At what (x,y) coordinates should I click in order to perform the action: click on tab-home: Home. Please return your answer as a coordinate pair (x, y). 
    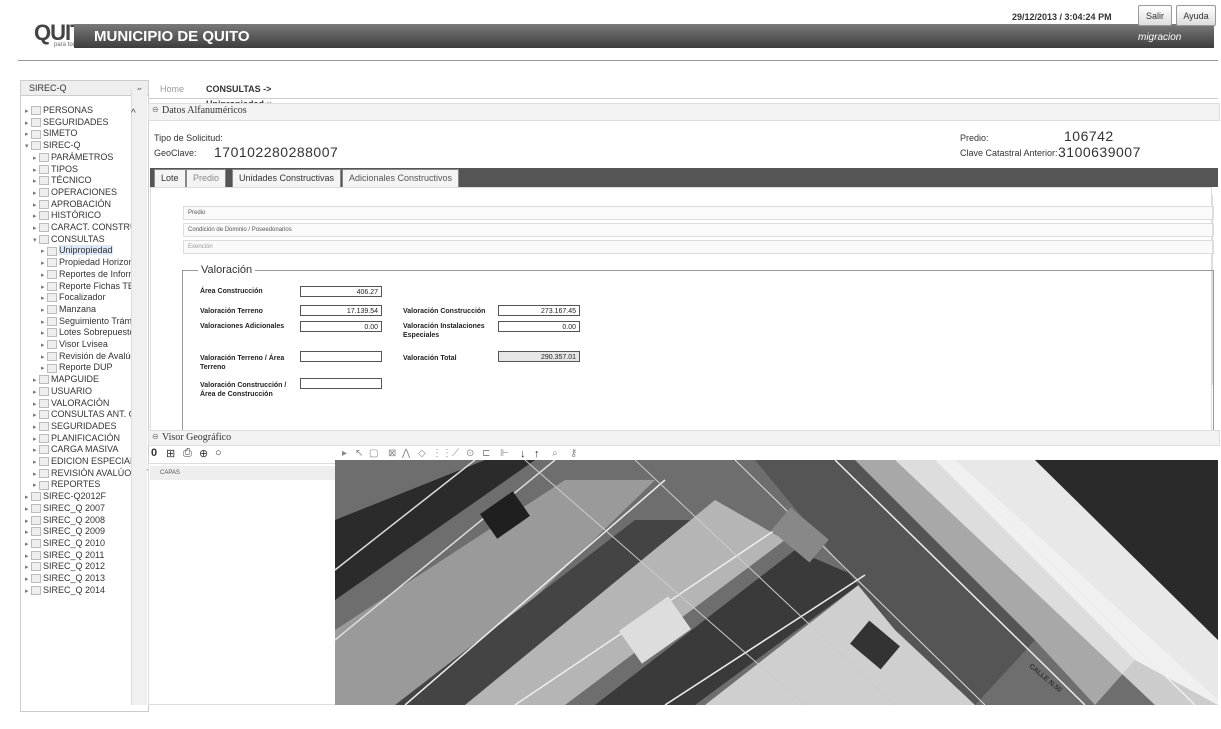
    Looking at the image, I should click on (176, 89).